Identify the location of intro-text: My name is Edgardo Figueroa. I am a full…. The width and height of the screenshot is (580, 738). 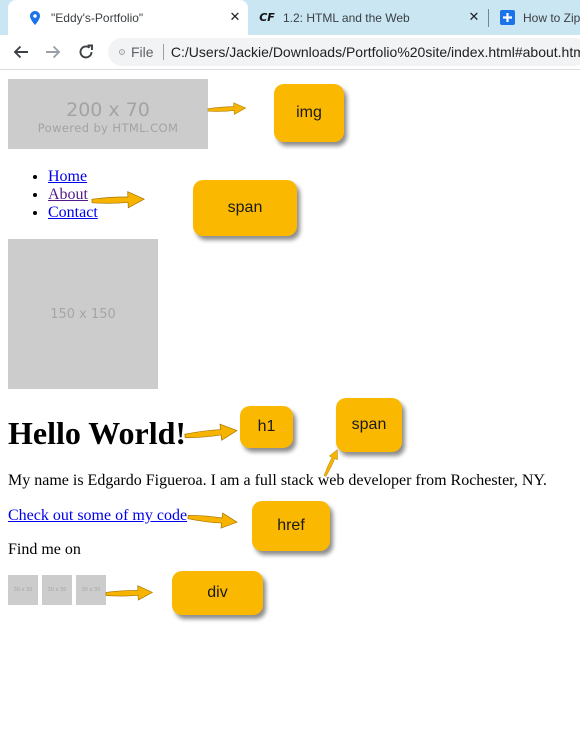
(277, 480).